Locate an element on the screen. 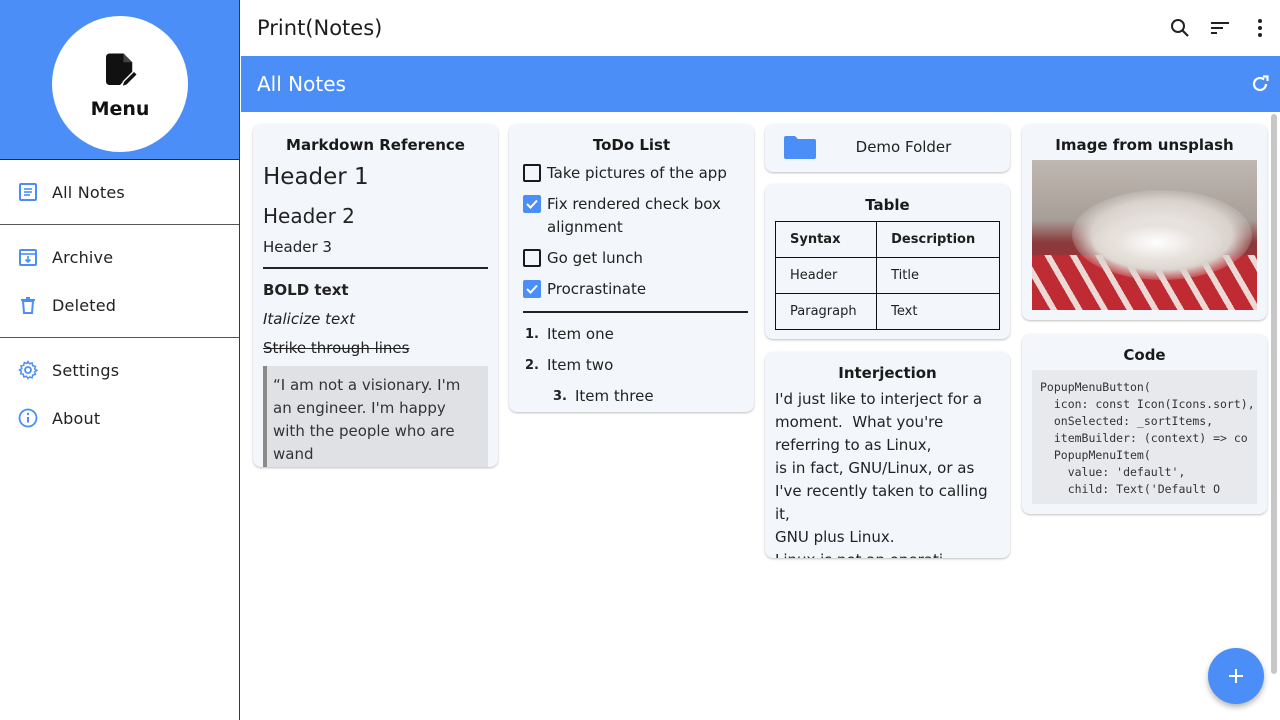 Image resolution: width=1280 pixels, height=720 pixels. sidebar-item-settings: Settings is located at coordinates (119, 370).